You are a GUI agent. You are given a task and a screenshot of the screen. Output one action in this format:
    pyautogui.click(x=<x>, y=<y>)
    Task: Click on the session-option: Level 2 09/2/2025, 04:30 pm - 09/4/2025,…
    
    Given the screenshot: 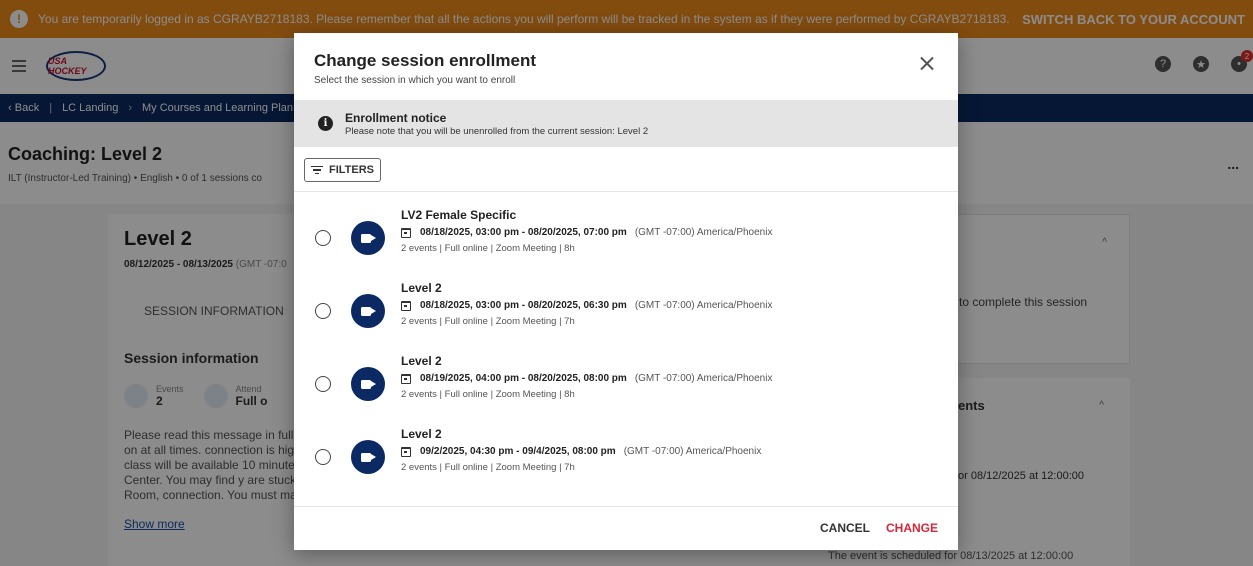 What is the action you would take?
    pyautogui.click(x=626, y=463)
    